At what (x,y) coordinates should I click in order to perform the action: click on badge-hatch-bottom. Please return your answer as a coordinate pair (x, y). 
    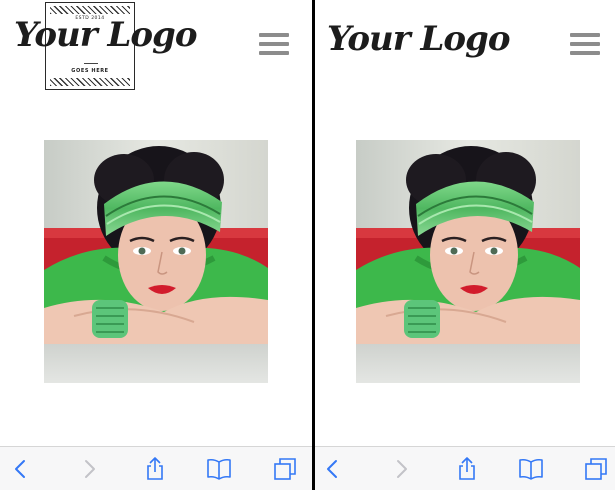
    Looking at the image, I should click on (90, 82).